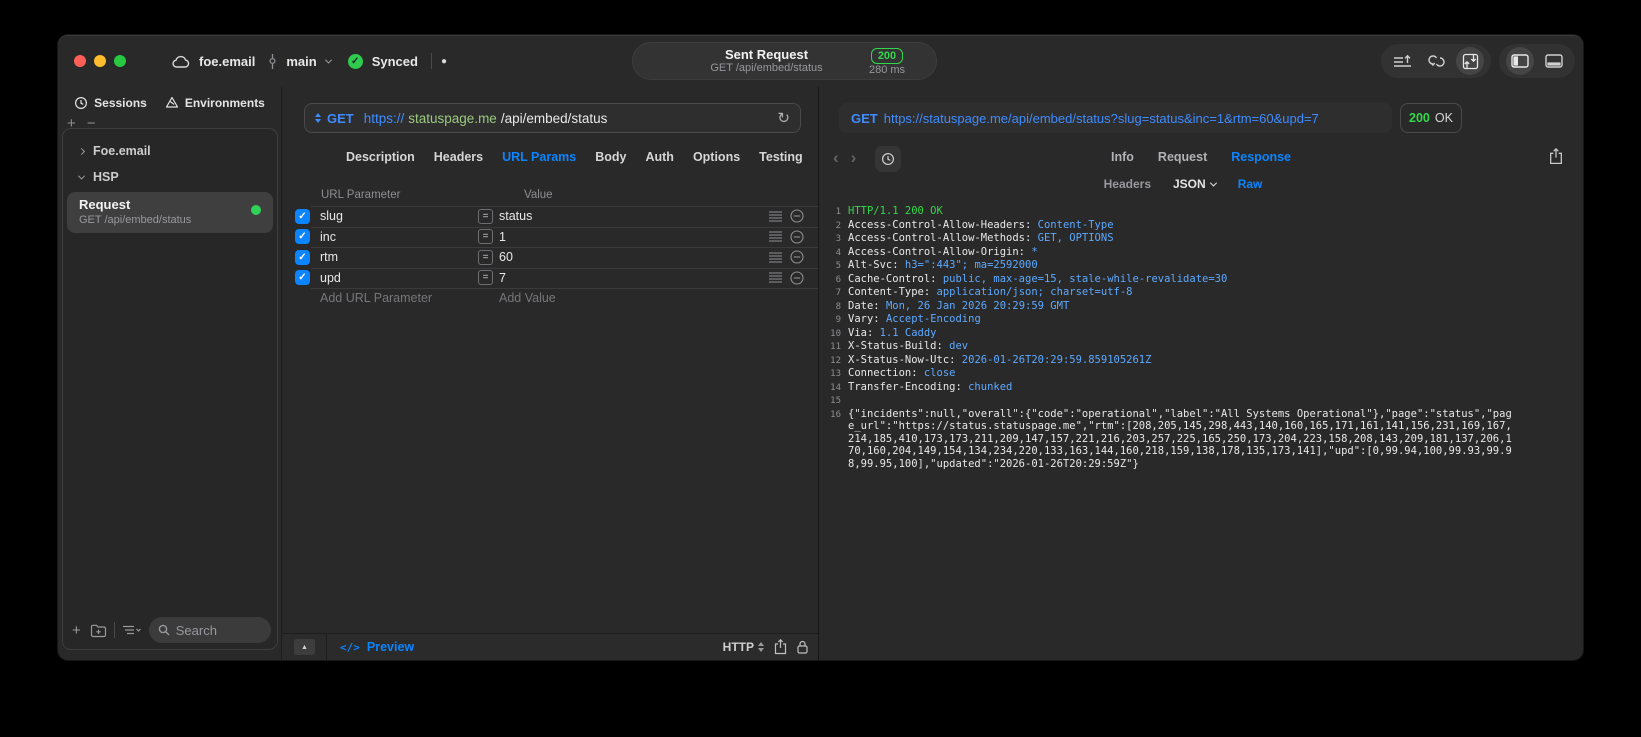 The image size is (1641, 737). What do you see at coordinates (304, 647) in the screenshot?
I see `collapse-panel-button: ▲` at bounding box center [304, 647].